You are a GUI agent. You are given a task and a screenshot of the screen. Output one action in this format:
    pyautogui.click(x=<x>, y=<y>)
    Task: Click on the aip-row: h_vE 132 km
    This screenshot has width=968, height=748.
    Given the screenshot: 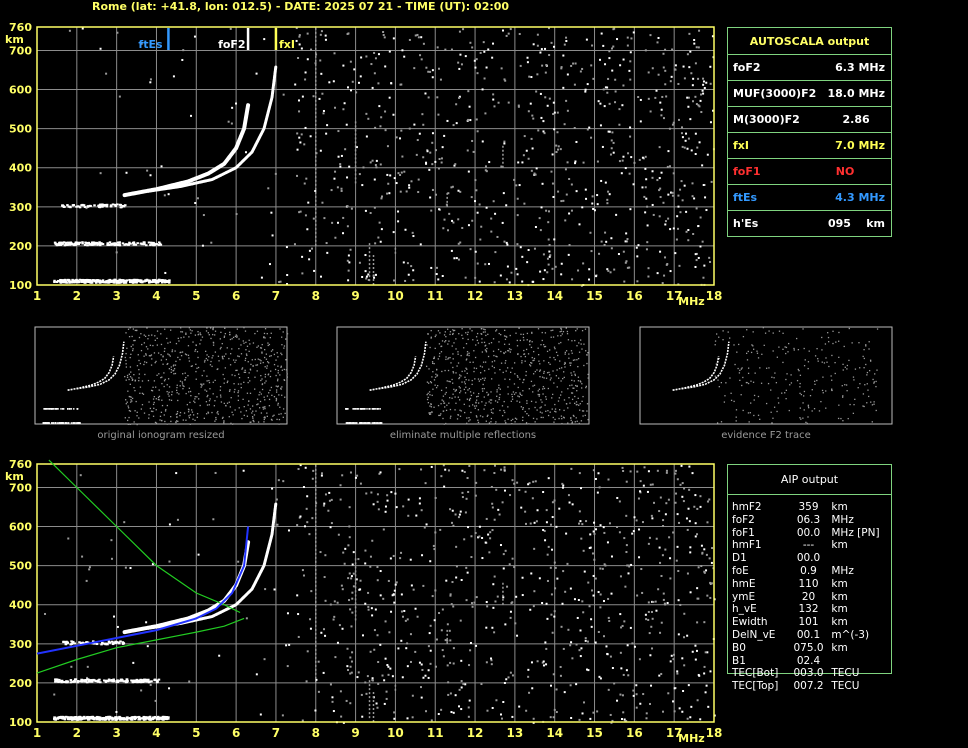 What is the action you would take?
    pyautogui.click(x=811, y=609)
    